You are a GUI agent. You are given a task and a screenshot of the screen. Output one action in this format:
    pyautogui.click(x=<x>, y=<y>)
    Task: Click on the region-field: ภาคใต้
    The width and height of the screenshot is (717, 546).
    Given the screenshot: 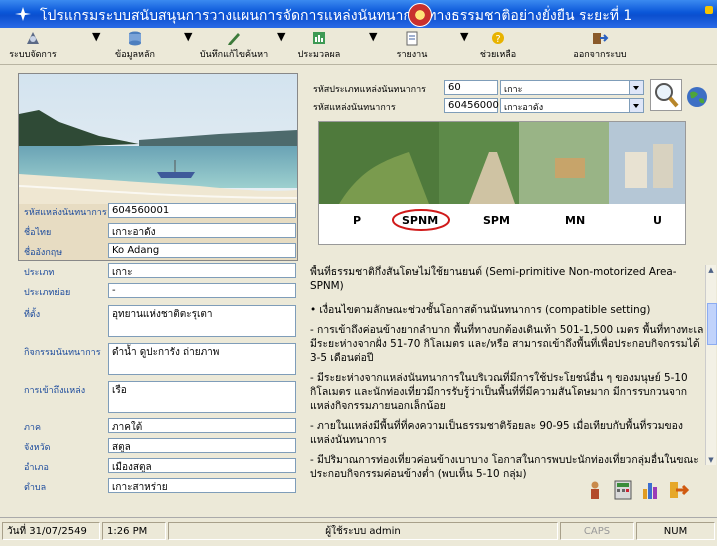 What is the action you would take?
    pyautogui.click(x=202, y=425)
    